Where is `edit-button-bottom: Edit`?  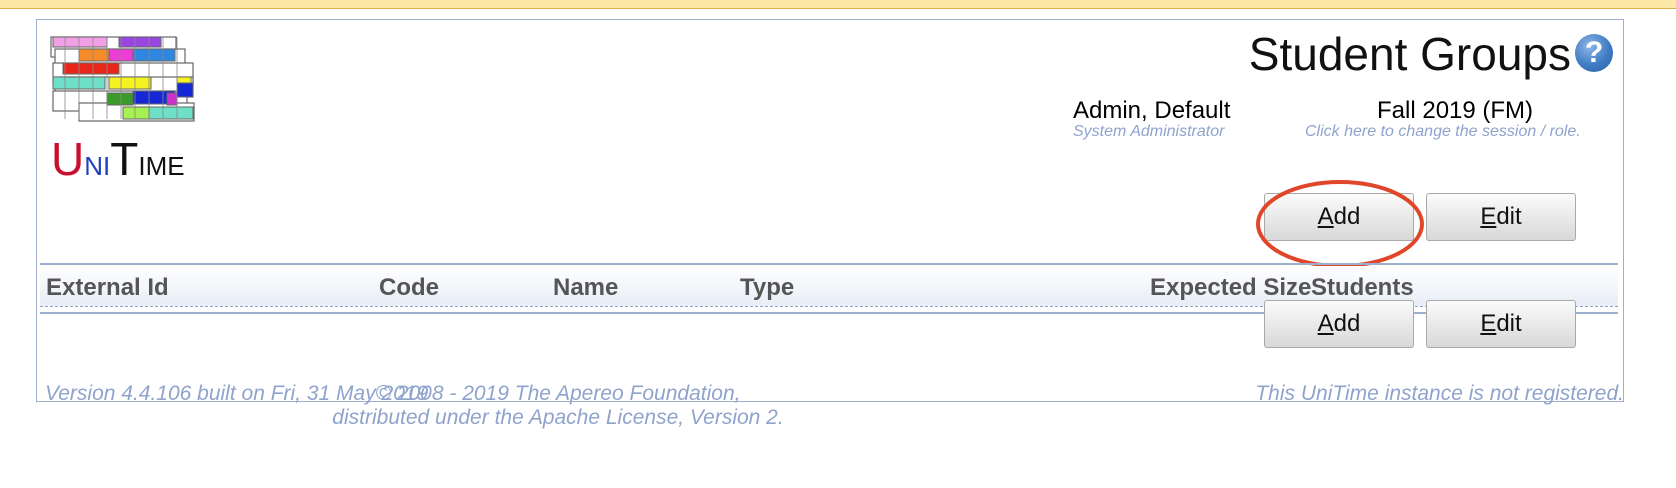
edit-button-bottom: Edit is located at coordinates (1501, 324).